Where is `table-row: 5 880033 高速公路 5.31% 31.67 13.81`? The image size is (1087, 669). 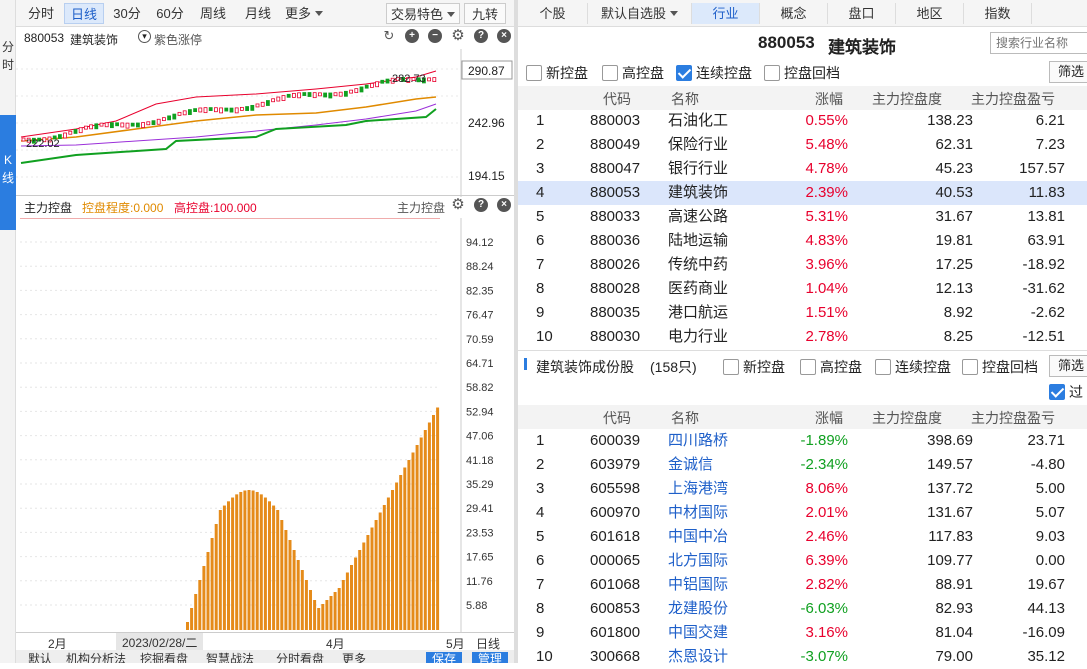 table-row: 5 880033 高速公路 5.31% 31.67 13.81 is located at coordinates (802, 217).